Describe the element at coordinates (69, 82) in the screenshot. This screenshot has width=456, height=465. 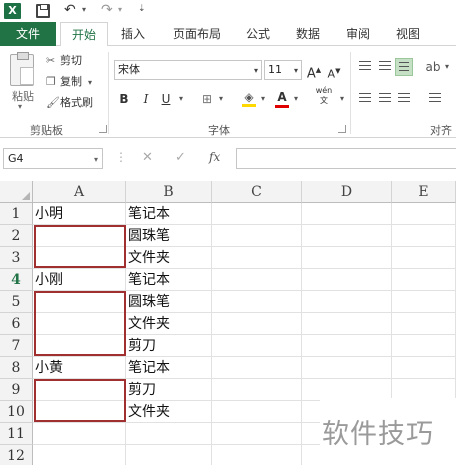
I see `copy-button: ❐ 复制 ▾` at that location.